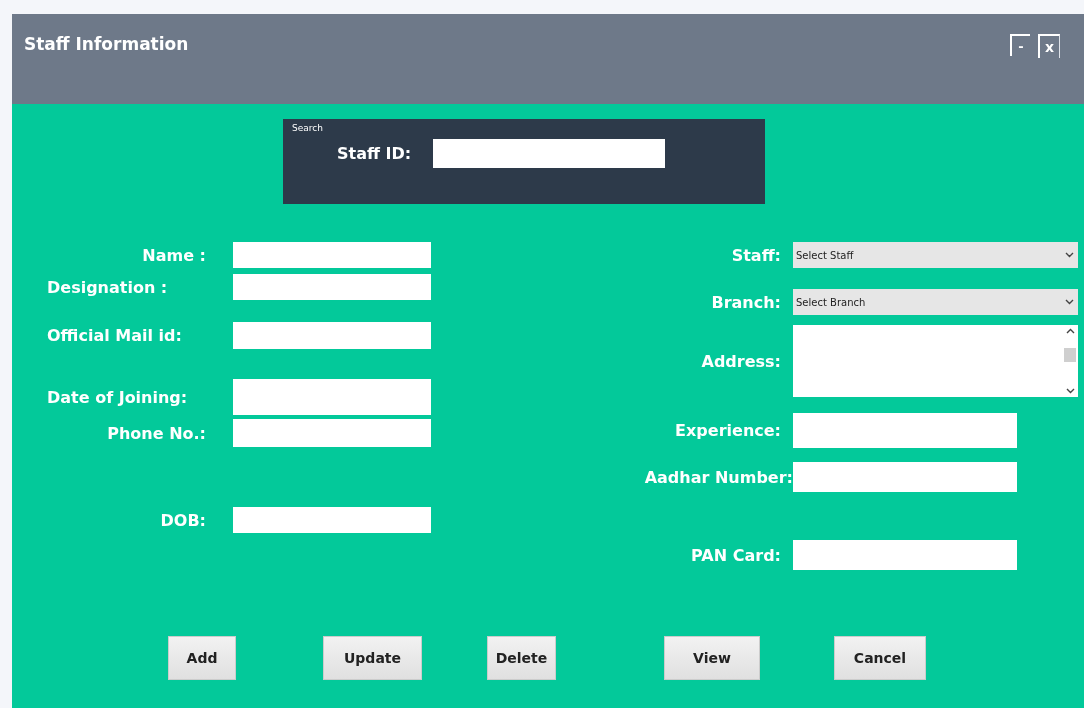 This screenshot has height=708, width=1084. What do you see at coordinates (374, 153) in the screenshot?
I see `field-label: Staff ID:` at bounding box center [374, 153].